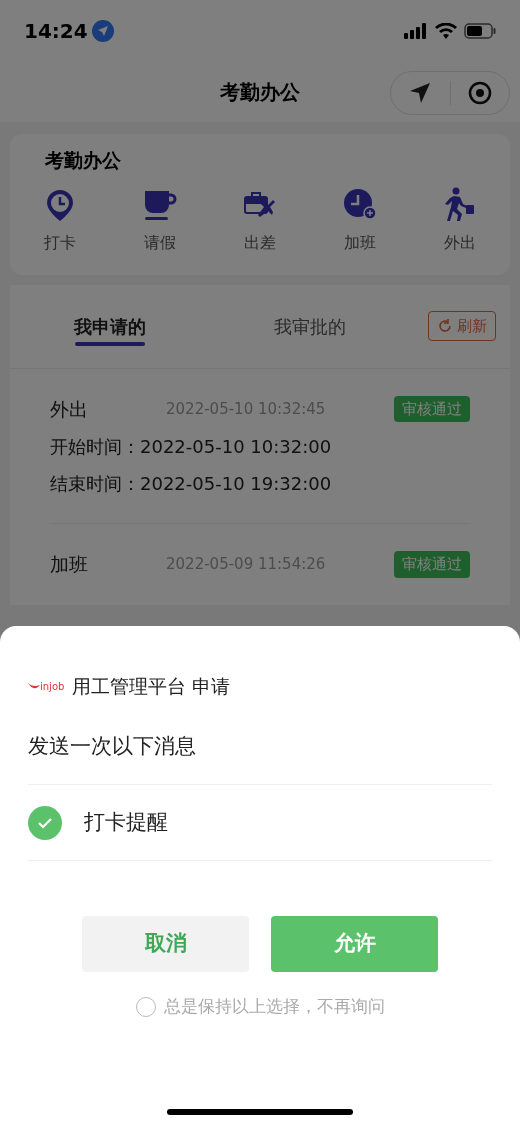 Image resolution: width=520 pixels, height=1125 pixels. I want to click on shortcut-button: 请假, so click(160, 220).